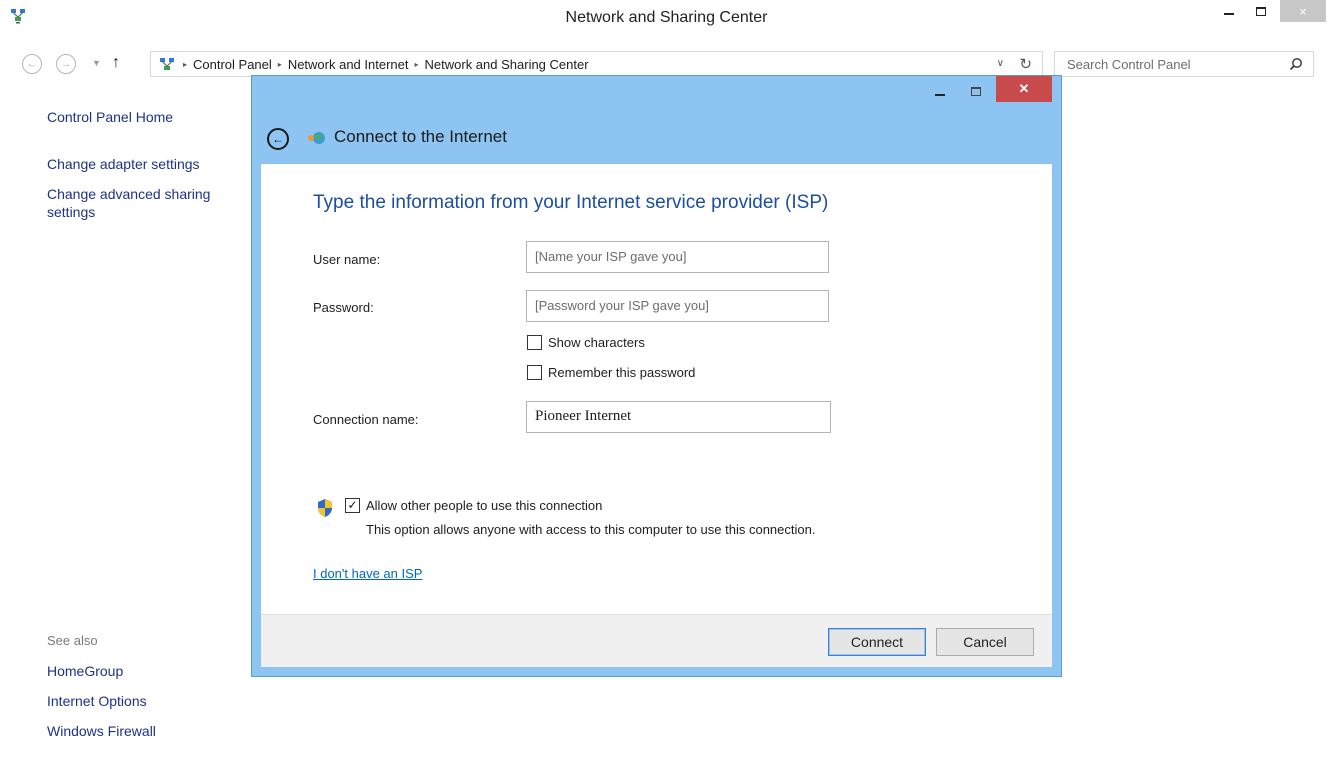 This screenshot has width=1333, height=768. I want to click on no-isp-link: I don't have an ISP, so click(367, 573).